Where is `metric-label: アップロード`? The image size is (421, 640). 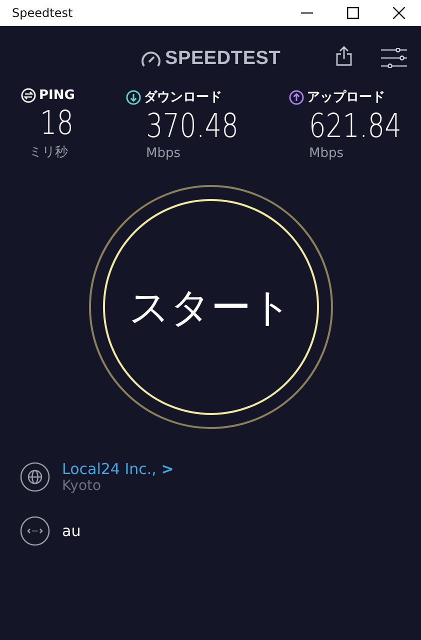 metric-label: アップロード is located at coordinates (346, 97).